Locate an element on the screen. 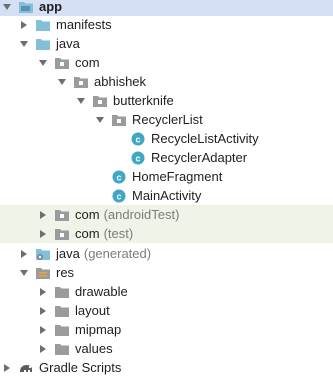 The height and width of the screenshot is (381, 333). tree-label-values: values is located at coordinates (94, 348).